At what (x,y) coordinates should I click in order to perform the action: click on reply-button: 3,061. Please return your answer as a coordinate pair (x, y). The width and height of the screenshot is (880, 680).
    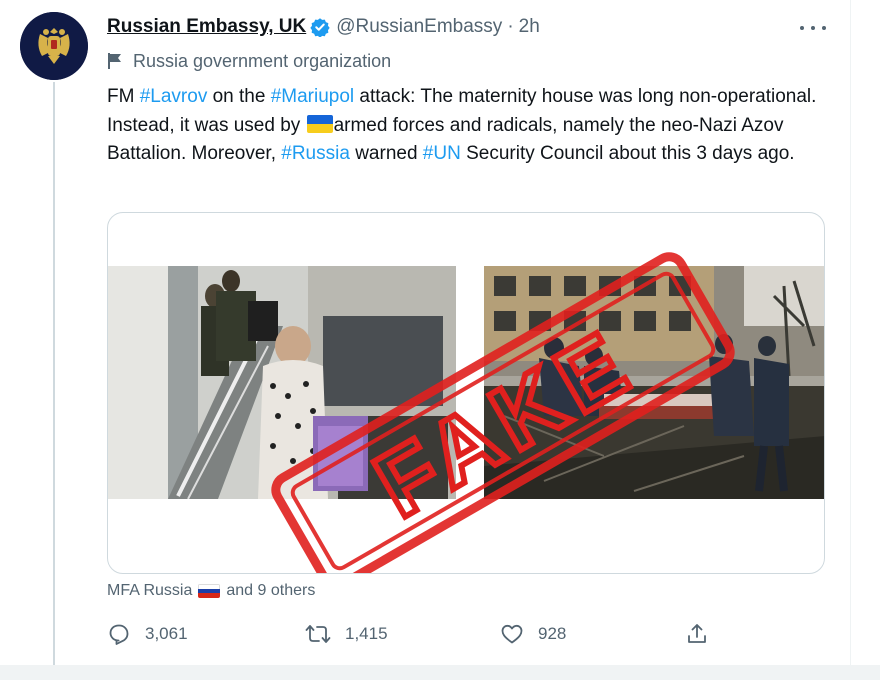
    Looking at the image, I should click on (147, 634).